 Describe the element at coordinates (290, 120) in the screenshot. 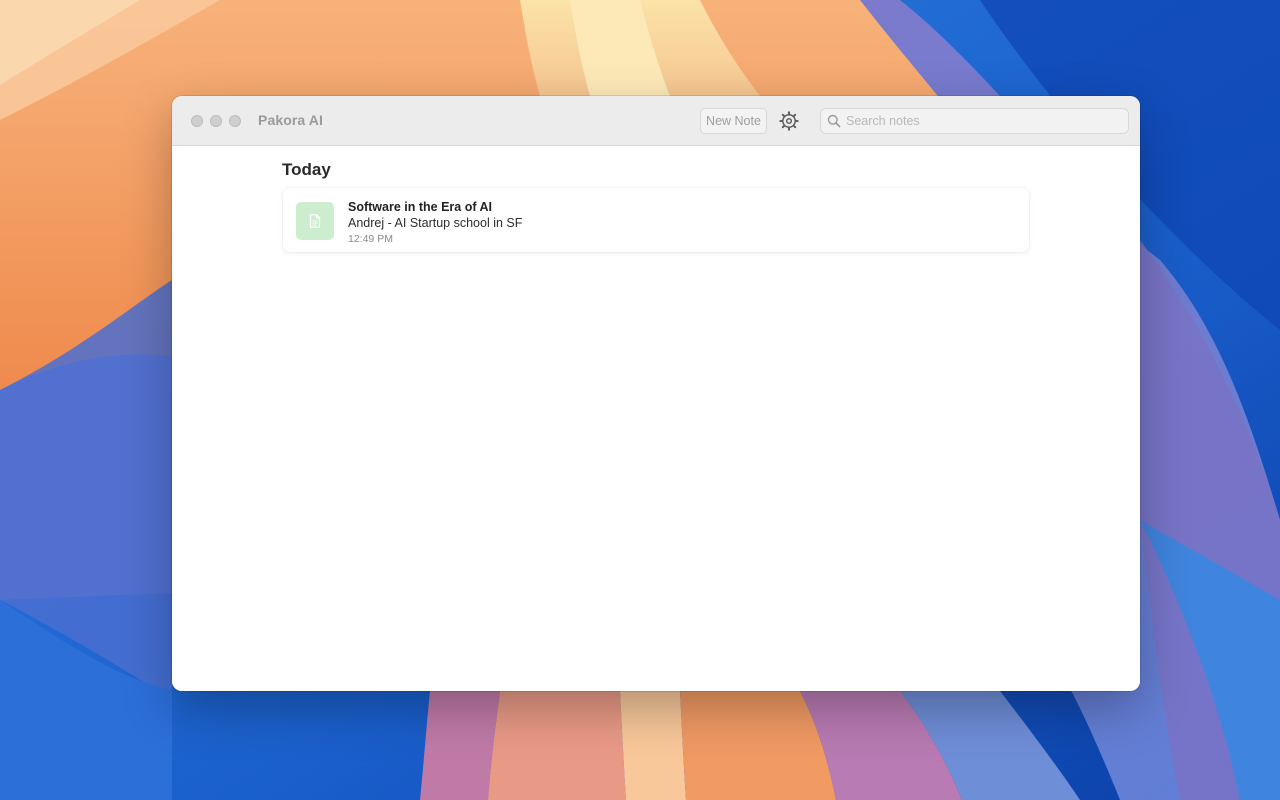

I see `app-title: Pakora AI` at that location.